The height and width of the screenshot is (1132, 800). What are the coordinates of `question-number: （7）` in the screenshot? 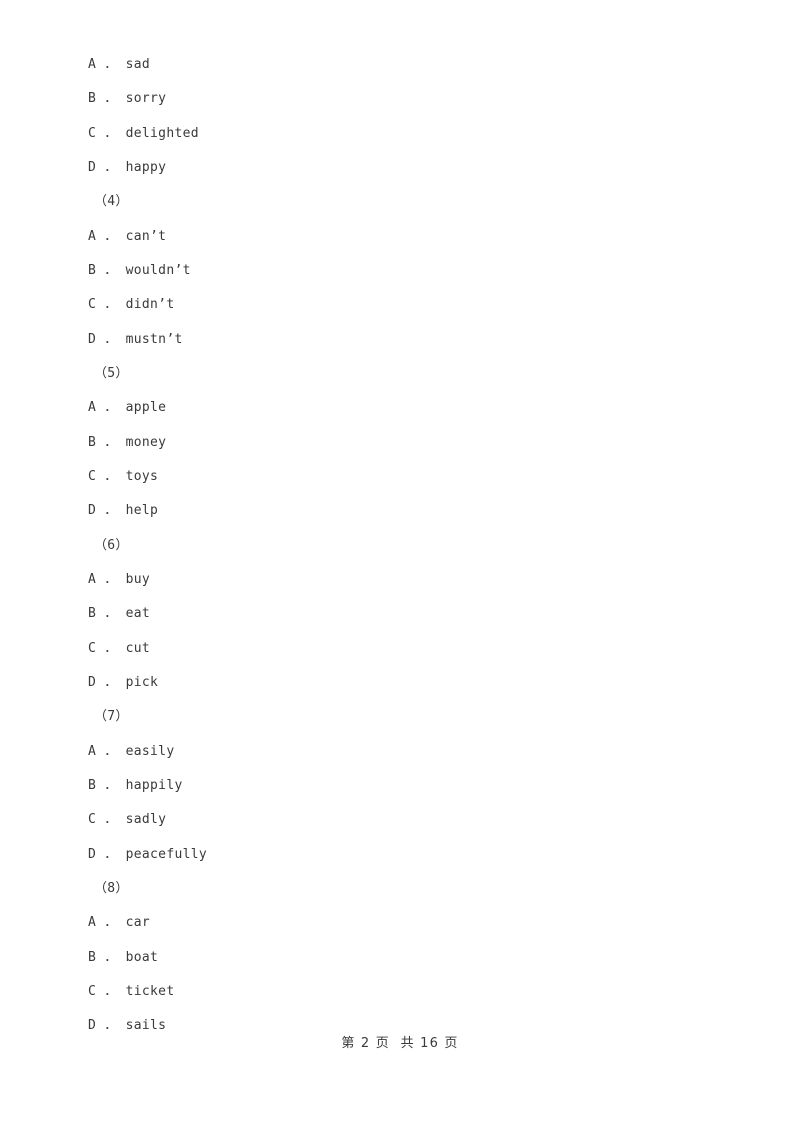 It's located at (111, 717).